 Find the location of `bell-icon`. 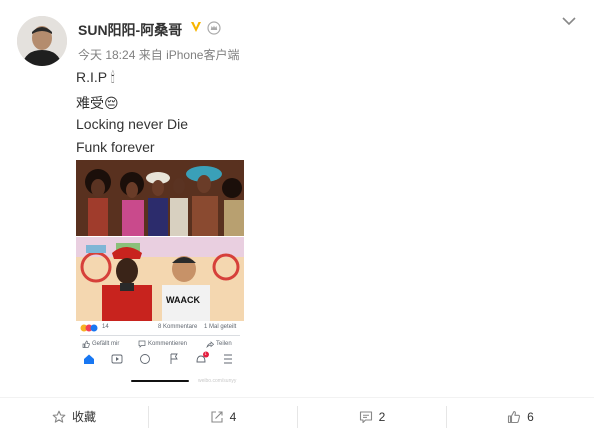

bell-icon is located at coordinates (201, 359).